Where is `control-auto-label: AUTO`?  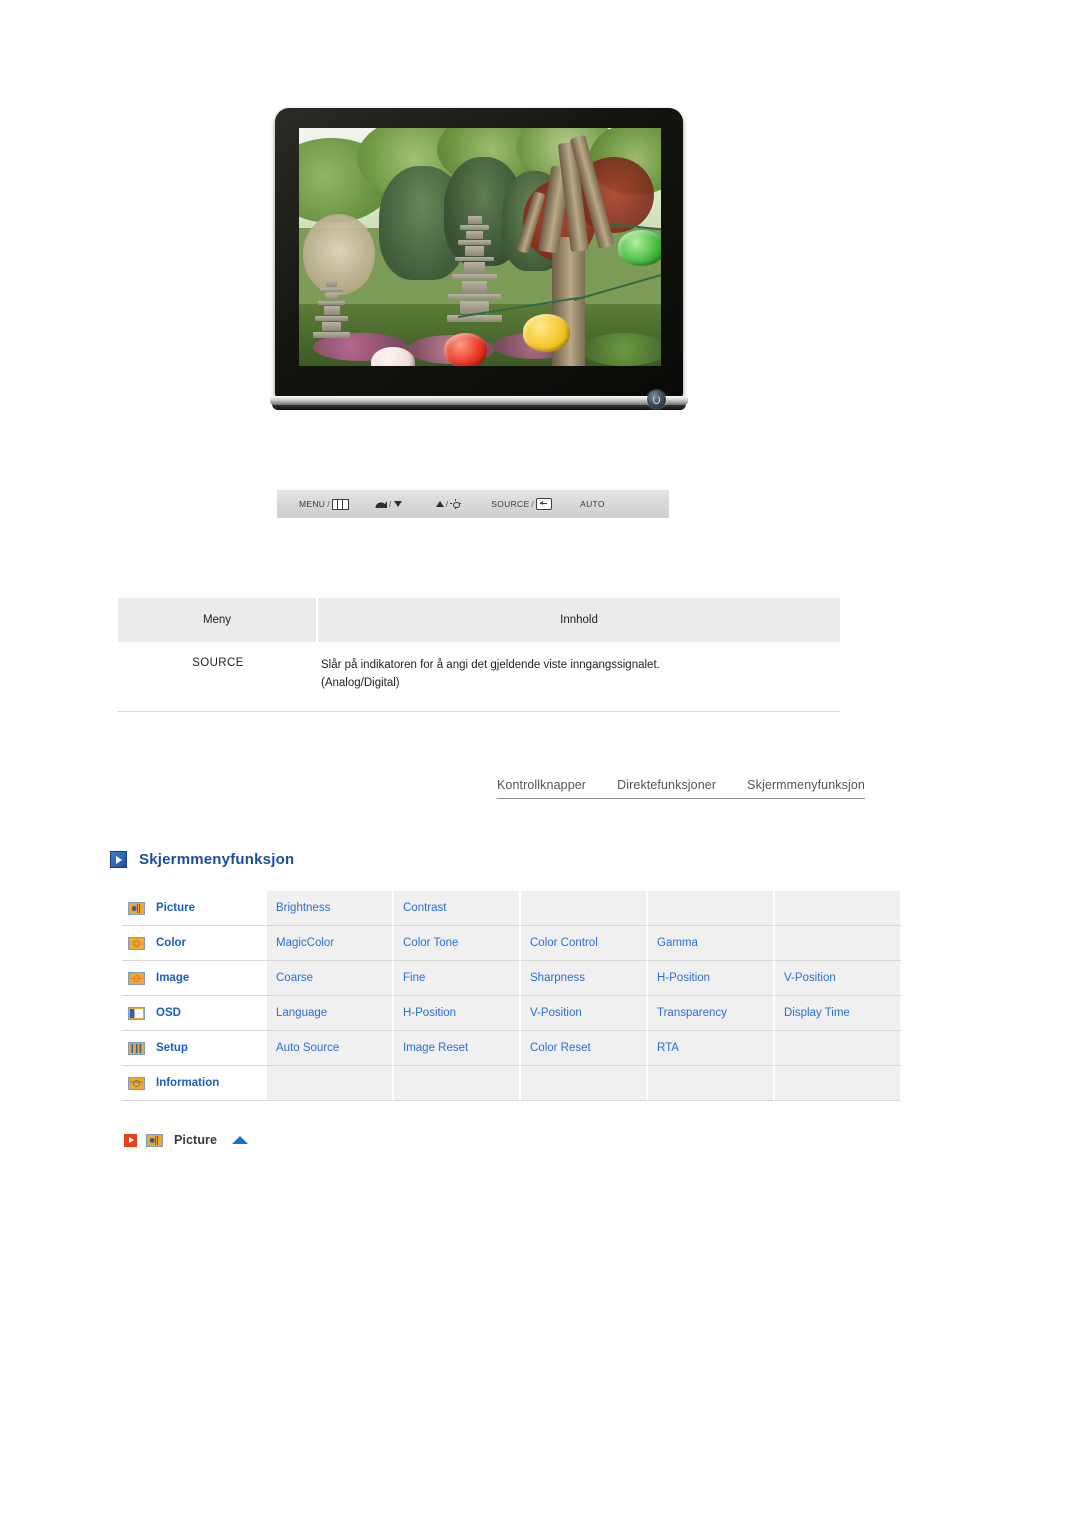 control-auto-label: AUTO is located at coordinates (592, 504).